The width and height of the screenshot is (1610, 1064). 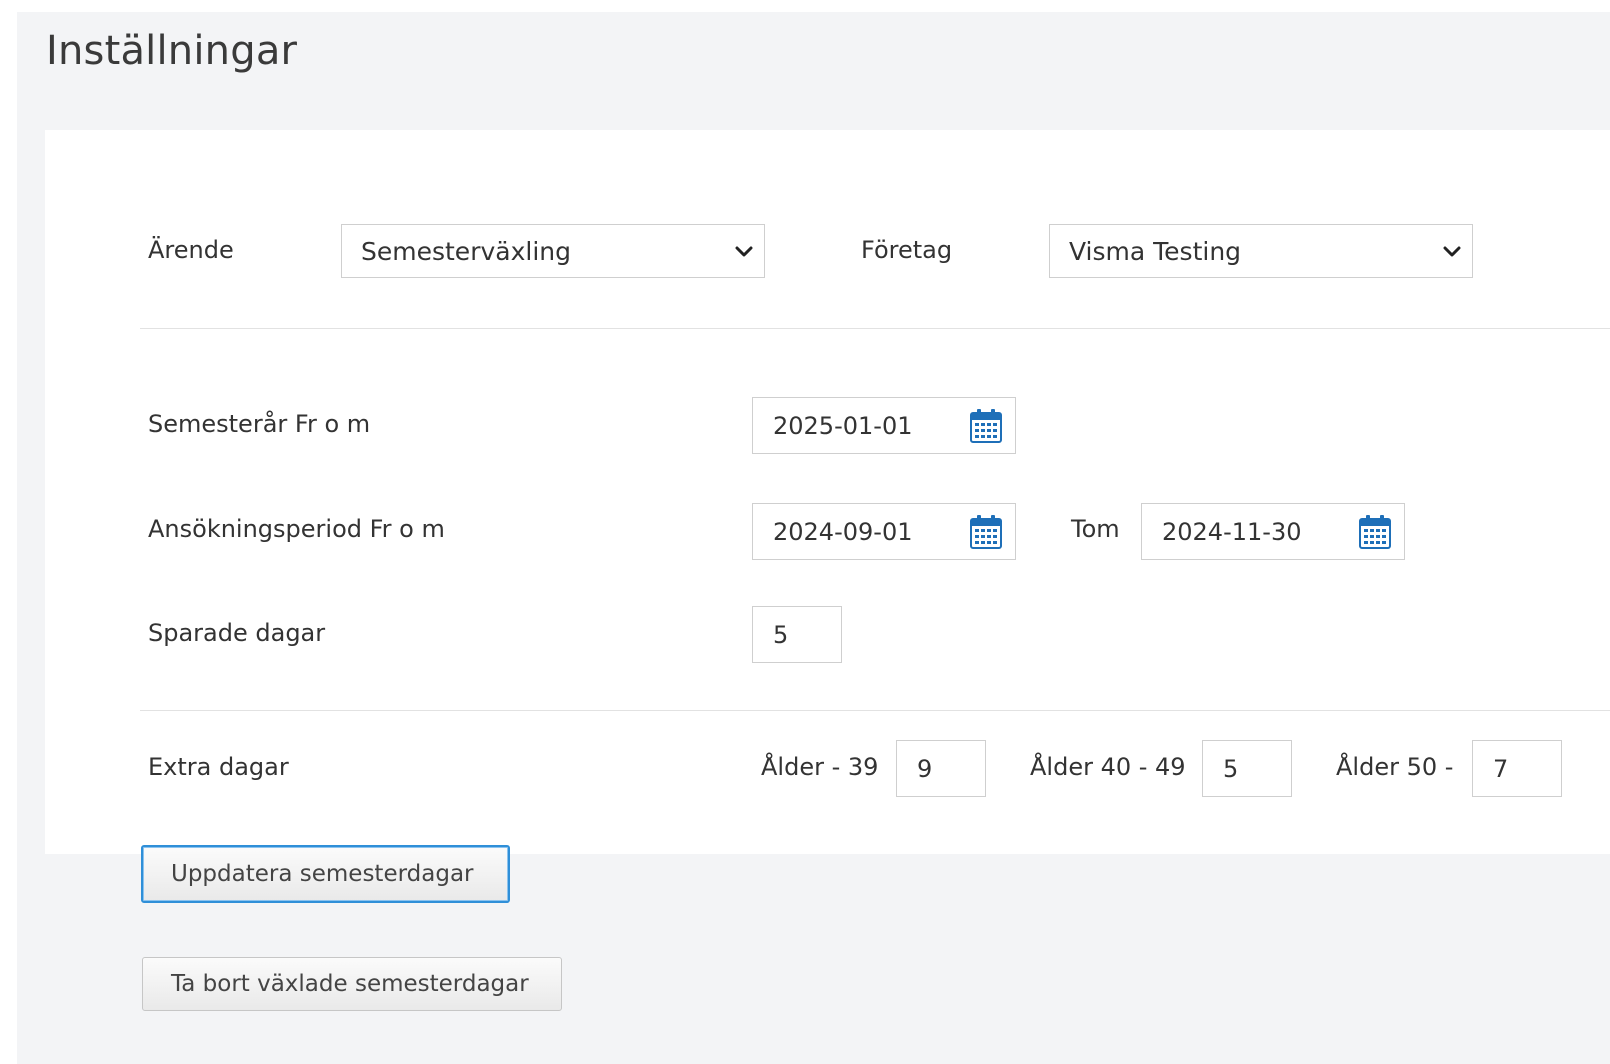 I want to click on age-group-input: 9, so click(x=941, y=768).